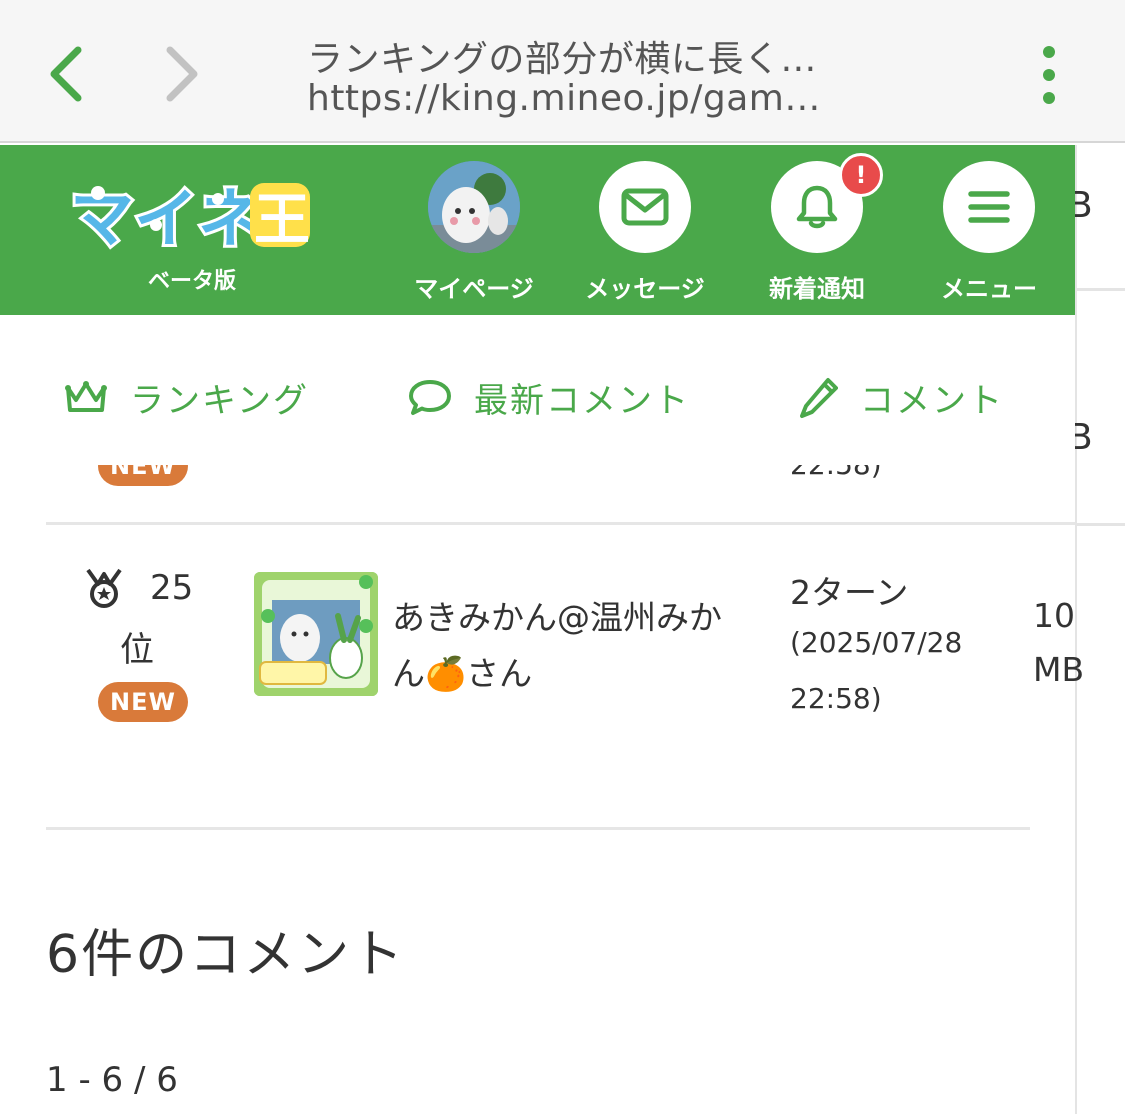 The image size is (1125, 1114). Describe the element at coordinates (192, 281) in the screenshot. I see `logo-subtitle: ベータ版` at that location.